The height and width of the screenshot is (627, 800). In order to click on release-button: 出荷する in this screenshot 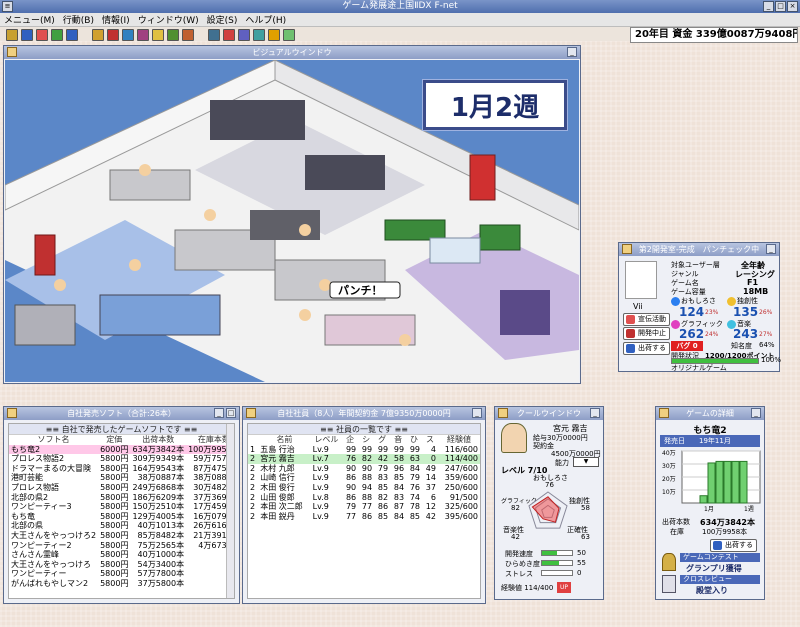, I will do `click(646, 348)`.